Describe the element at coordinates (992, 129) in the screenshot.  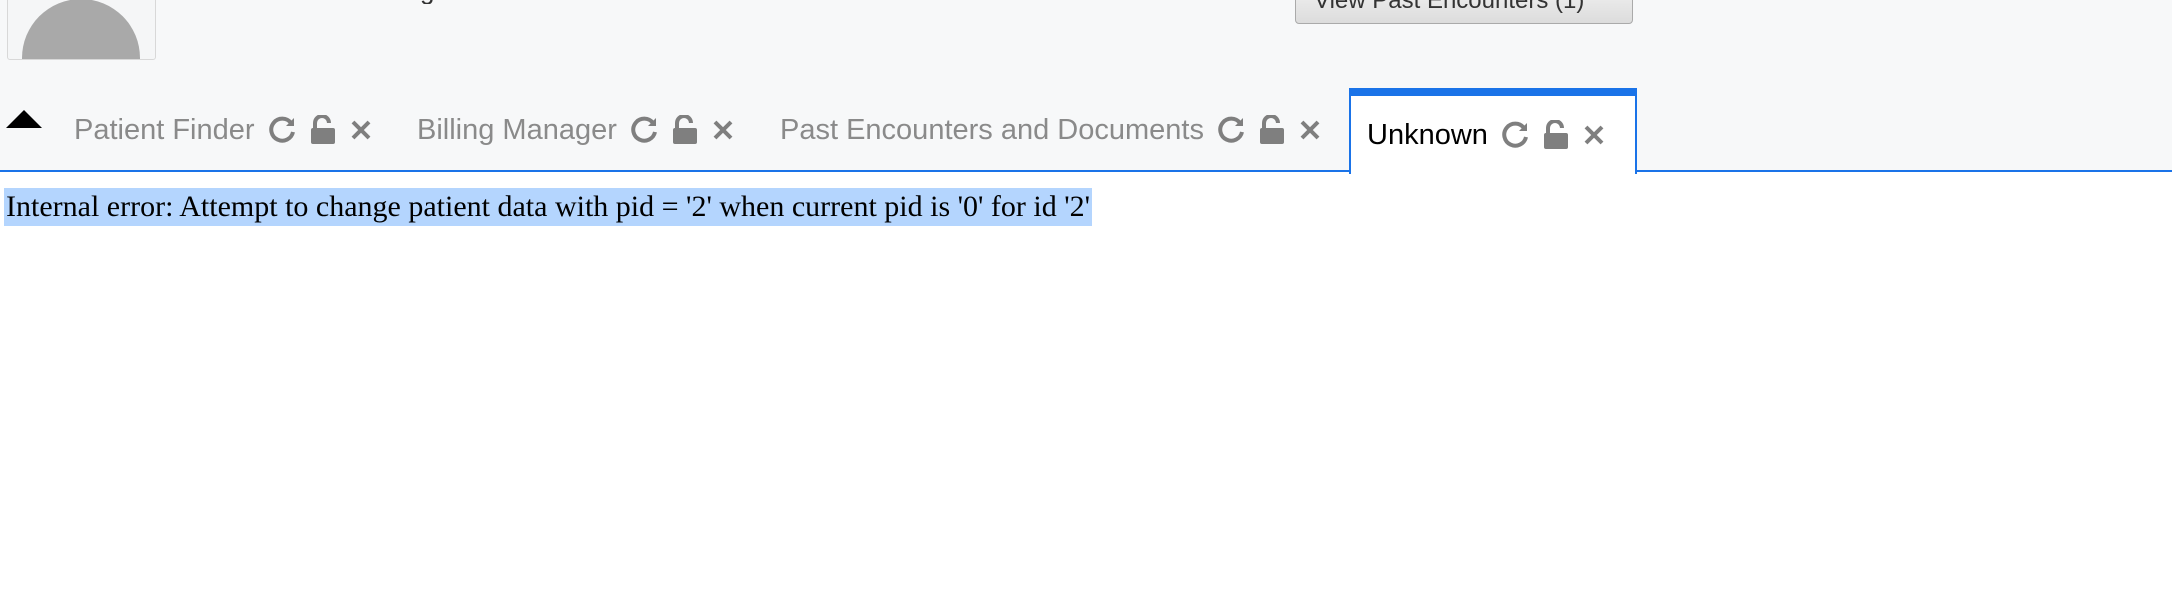
I see `tab-label: Past Encounters and Documents` at that location.